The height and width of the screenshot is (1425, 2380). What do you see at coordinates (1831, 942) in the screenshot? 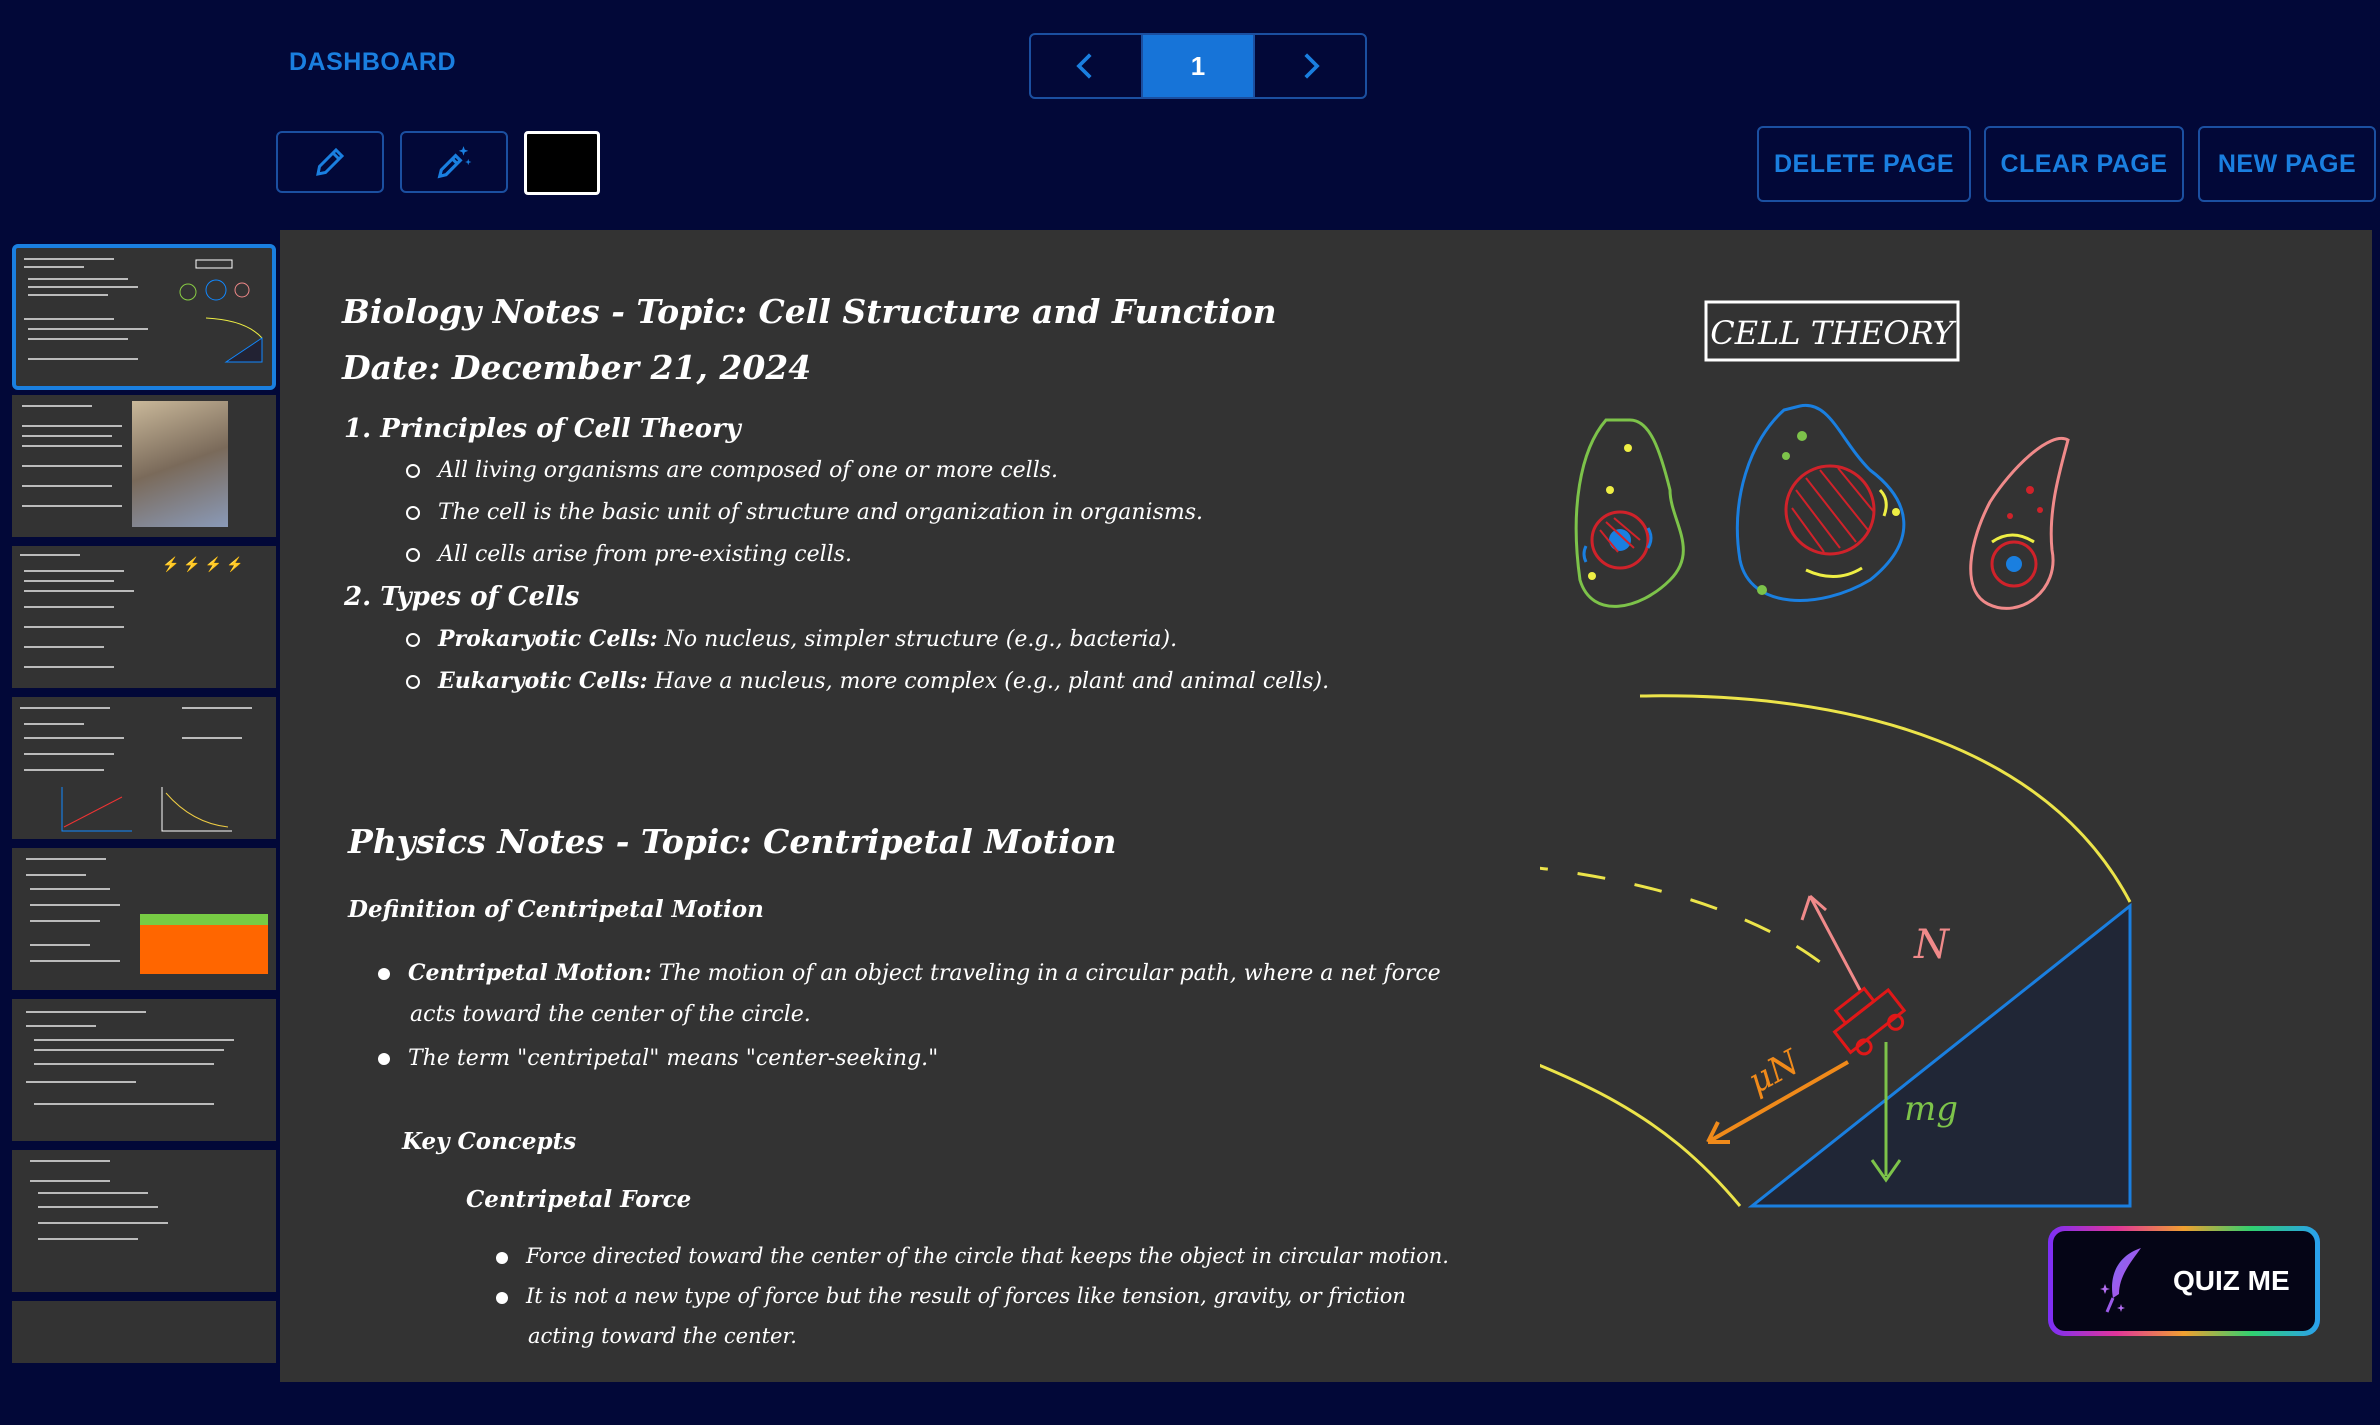
I see `normal-force-arrow` at bounding box center [1831, 942].